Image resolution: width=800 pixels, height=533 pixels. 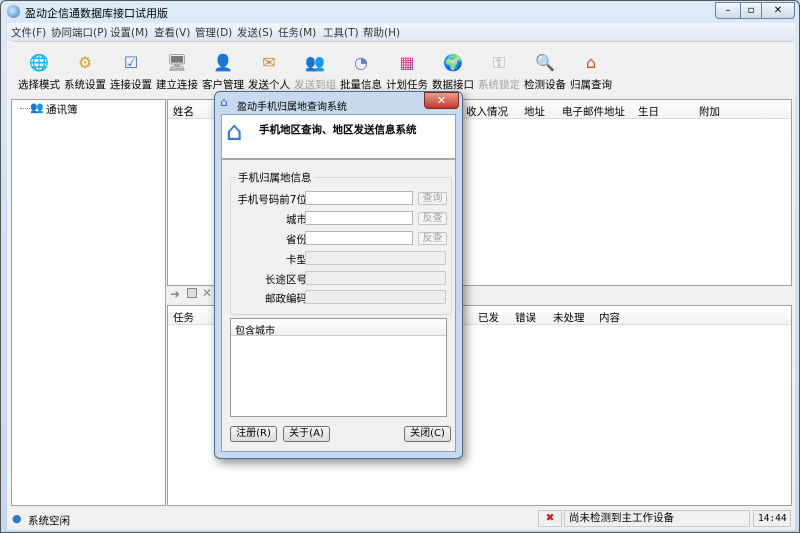 I want to click on cities-list: 包含城市, so click(x=338, y=367).